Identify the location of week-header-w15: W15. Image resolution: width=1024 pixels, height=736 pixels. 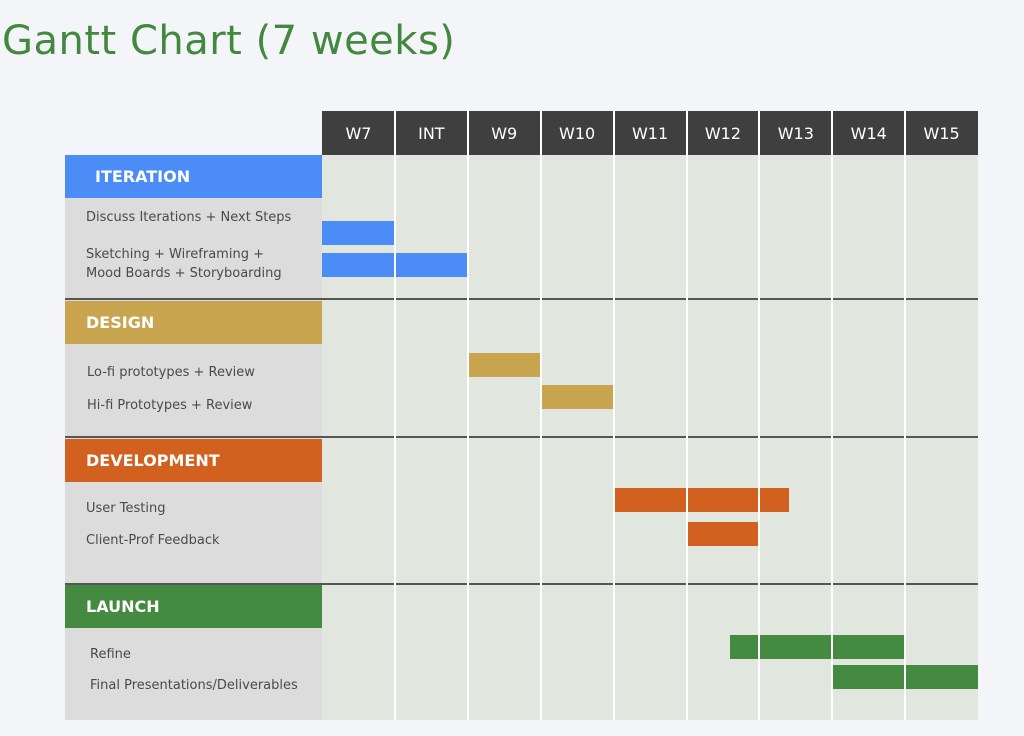
(941, 133).